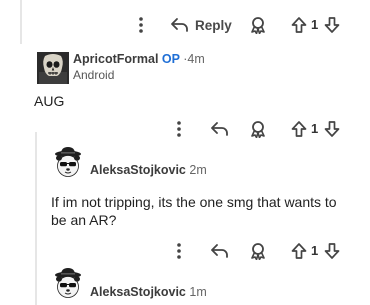 This screenshot has height=305, width=370. I want to click on op-badge: OP, so click(170, 59).